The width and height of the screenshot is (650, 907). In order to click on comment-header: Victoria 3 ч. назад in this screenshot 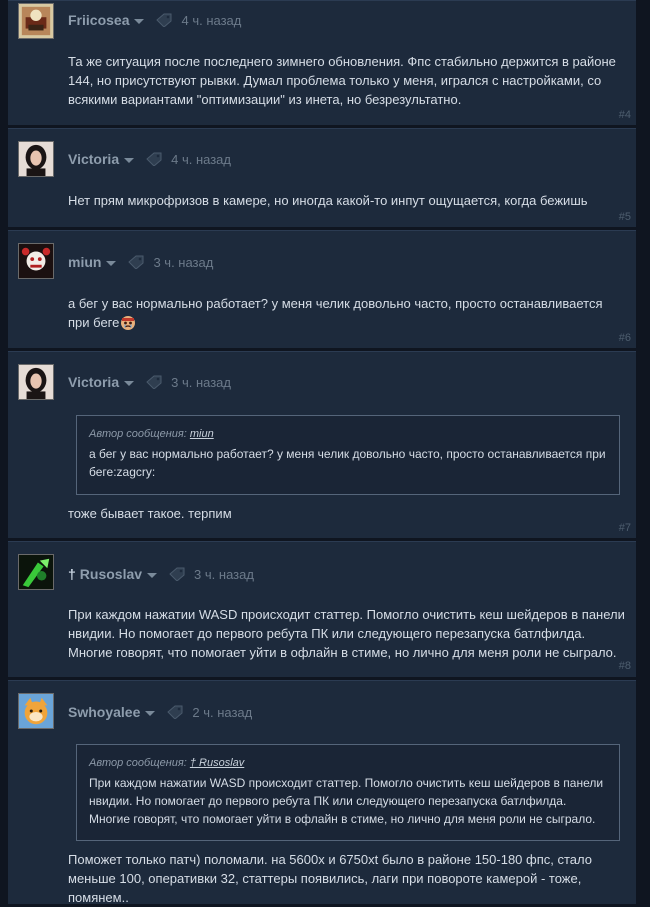, I will do `click(149, 382)`.